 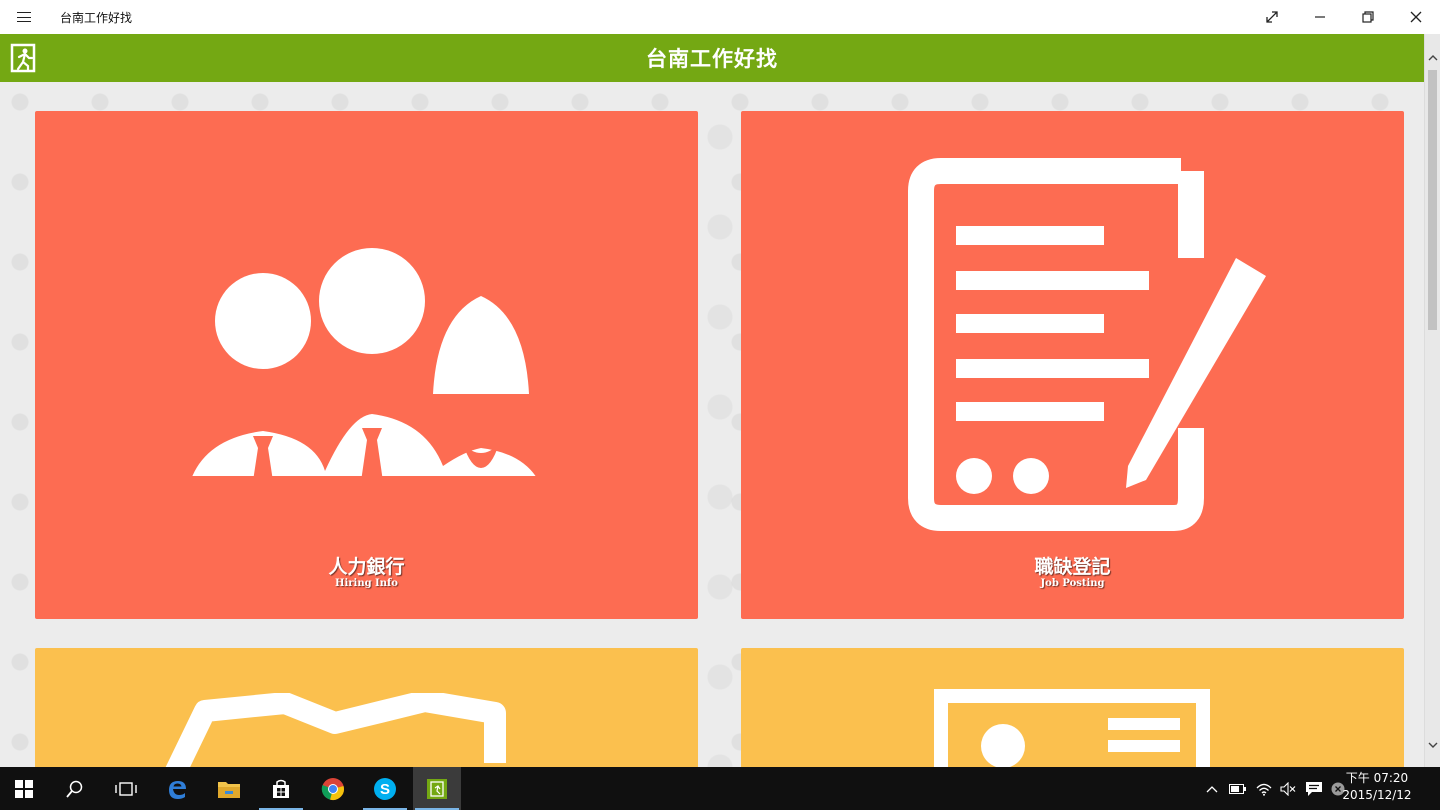 I want to click on notification-icon, so click(x=1314, y=788).